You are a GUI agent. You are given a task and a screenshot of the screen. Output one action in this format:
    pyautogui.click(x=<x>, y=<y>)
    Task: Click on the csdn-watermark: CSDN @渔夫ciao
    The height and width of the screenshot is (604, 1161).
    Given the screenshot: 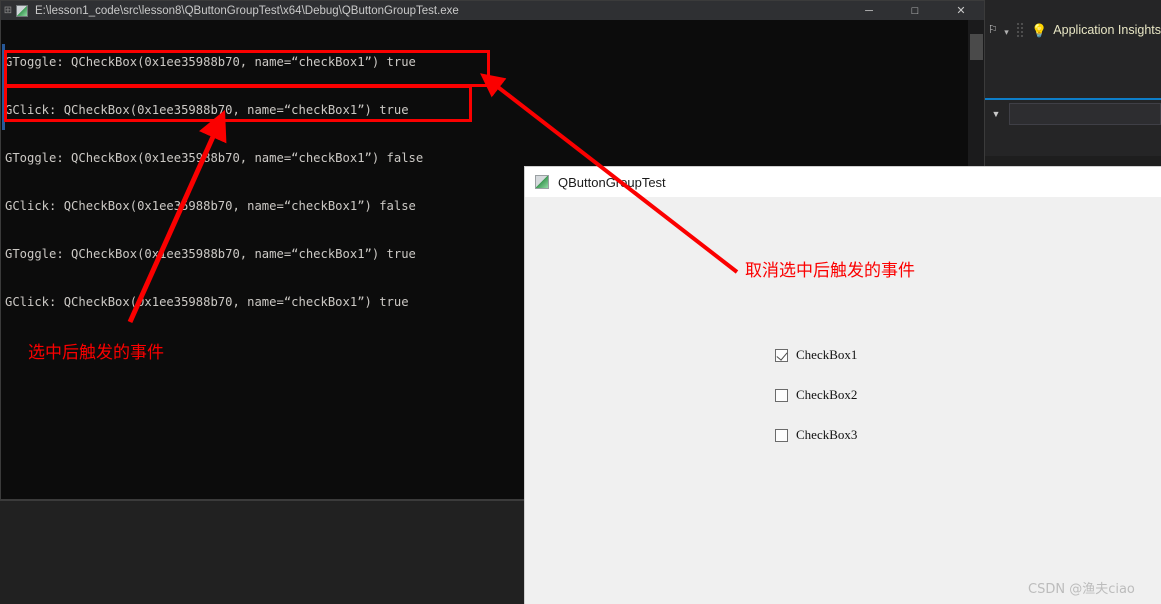 What is the action you would take?
    pyautogui.click(x=1081, y=589)
    